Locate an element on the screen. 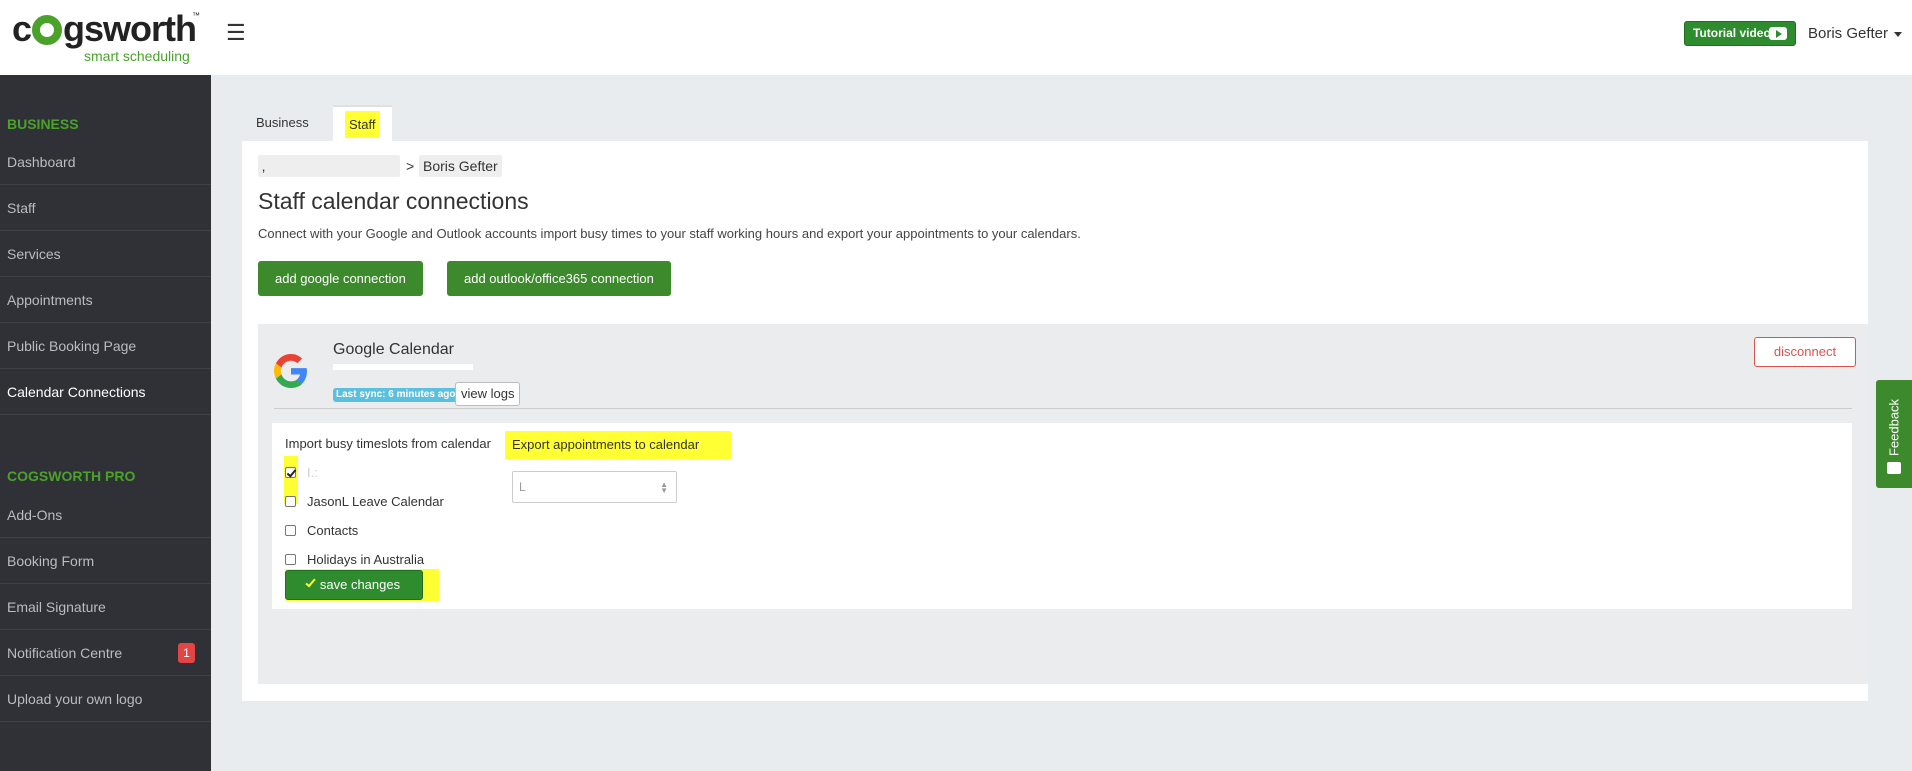 Image resolution: width=1912 pixels, height=771 pixels. sidebar-item-add-ons: Add-Ons is located at coordinates (105, 515).